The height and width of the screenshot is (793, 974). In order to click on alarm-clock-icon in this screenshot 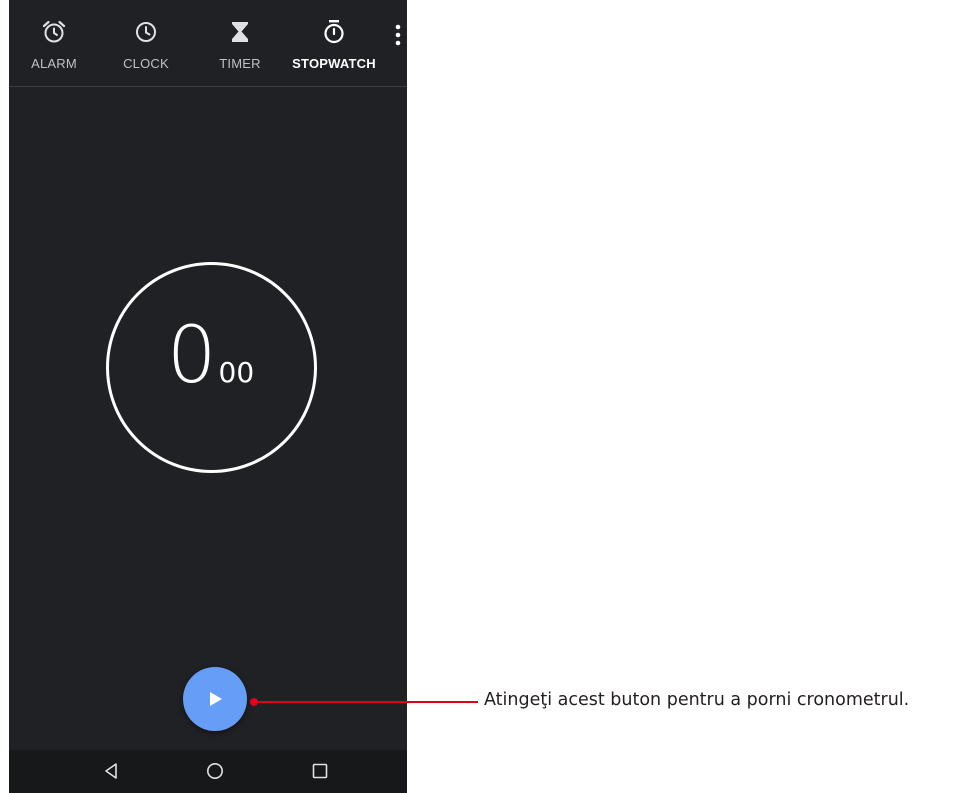, I will do `click(54, 31)`.